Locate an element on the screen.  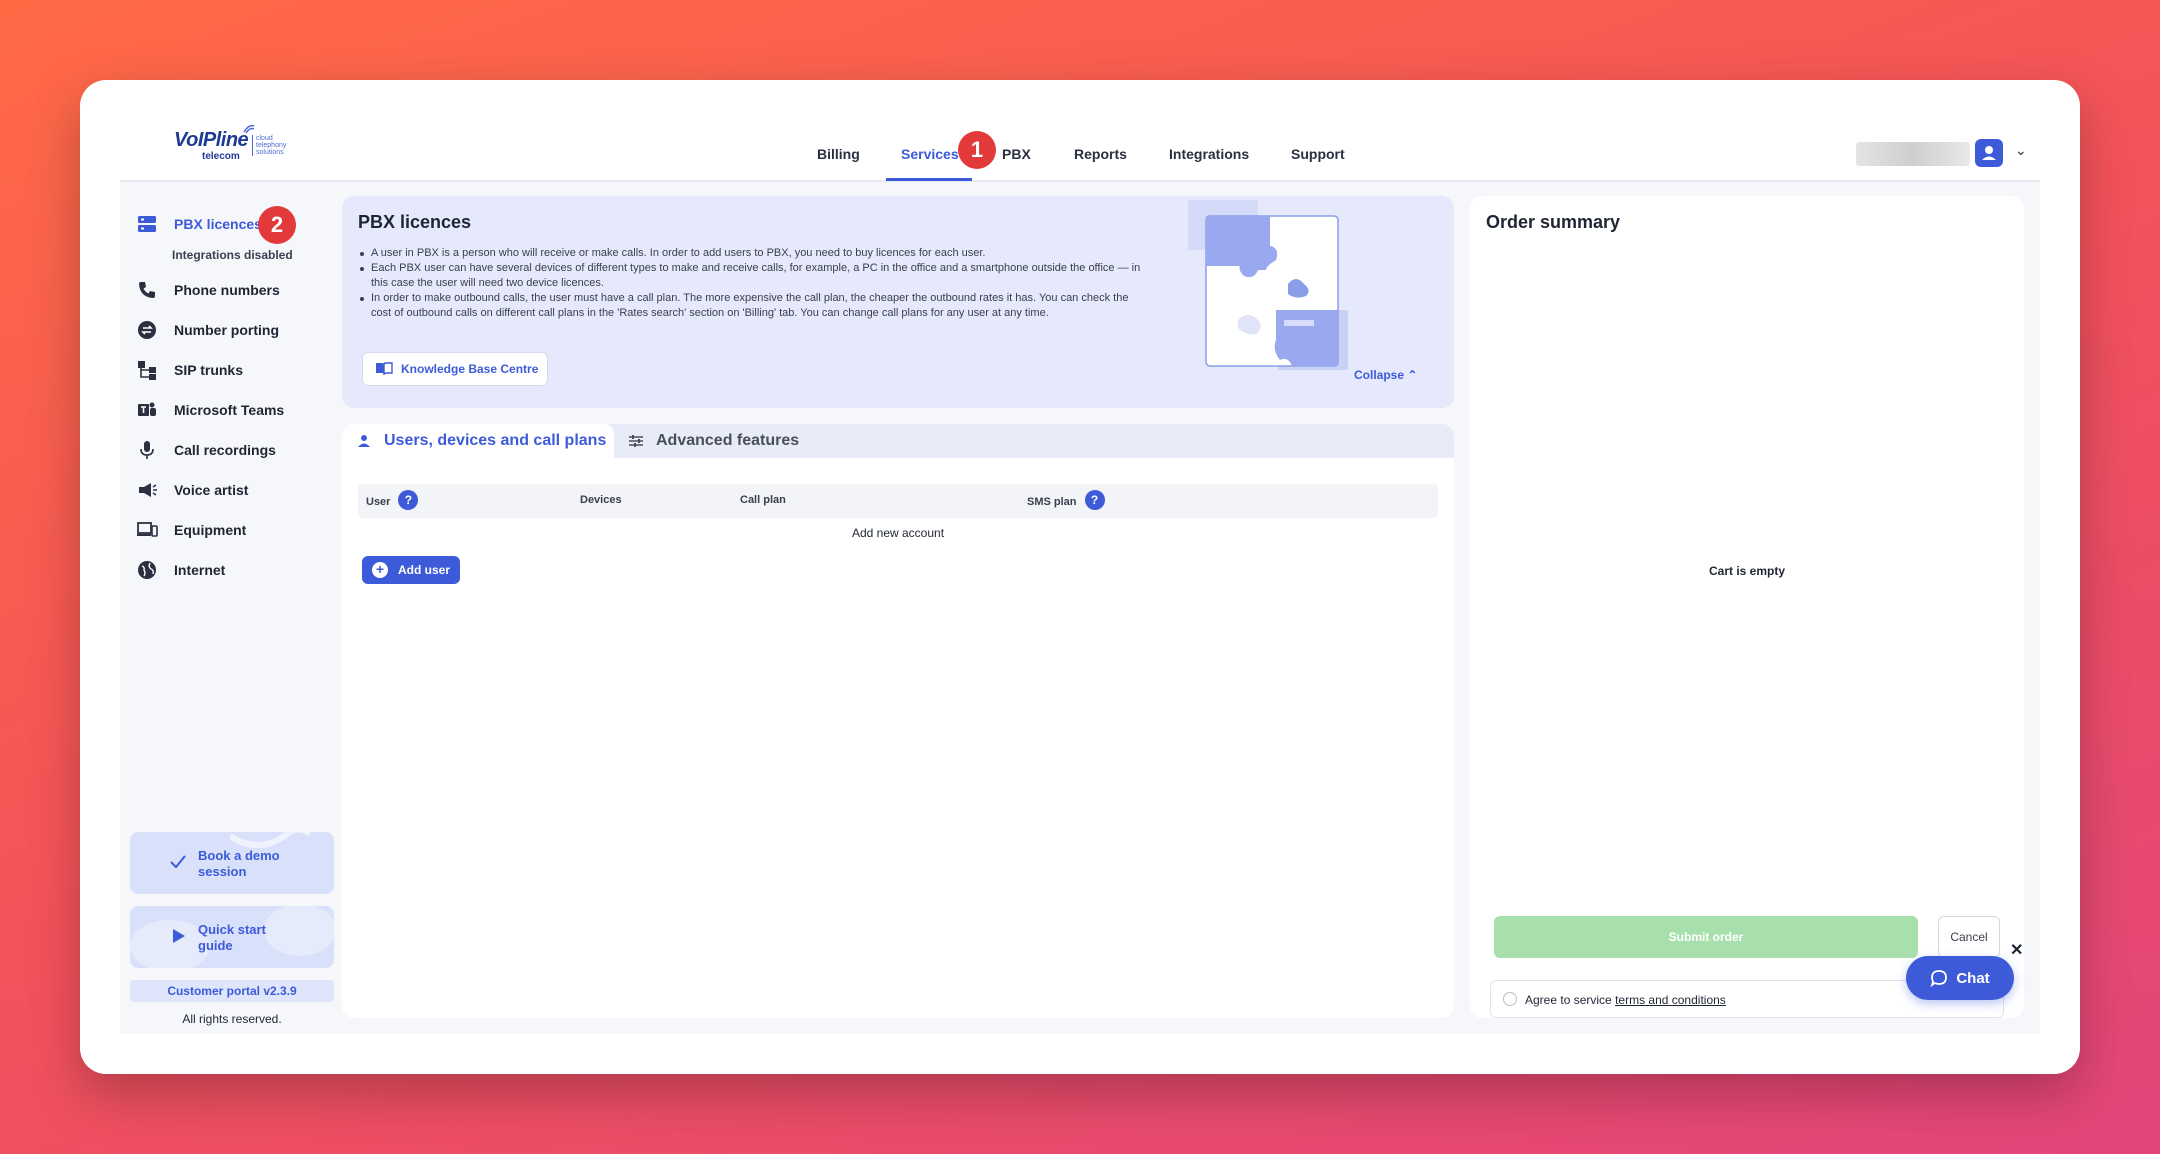
collapse-link: Collapse ⌃ is located at coordinates (1385, 375).